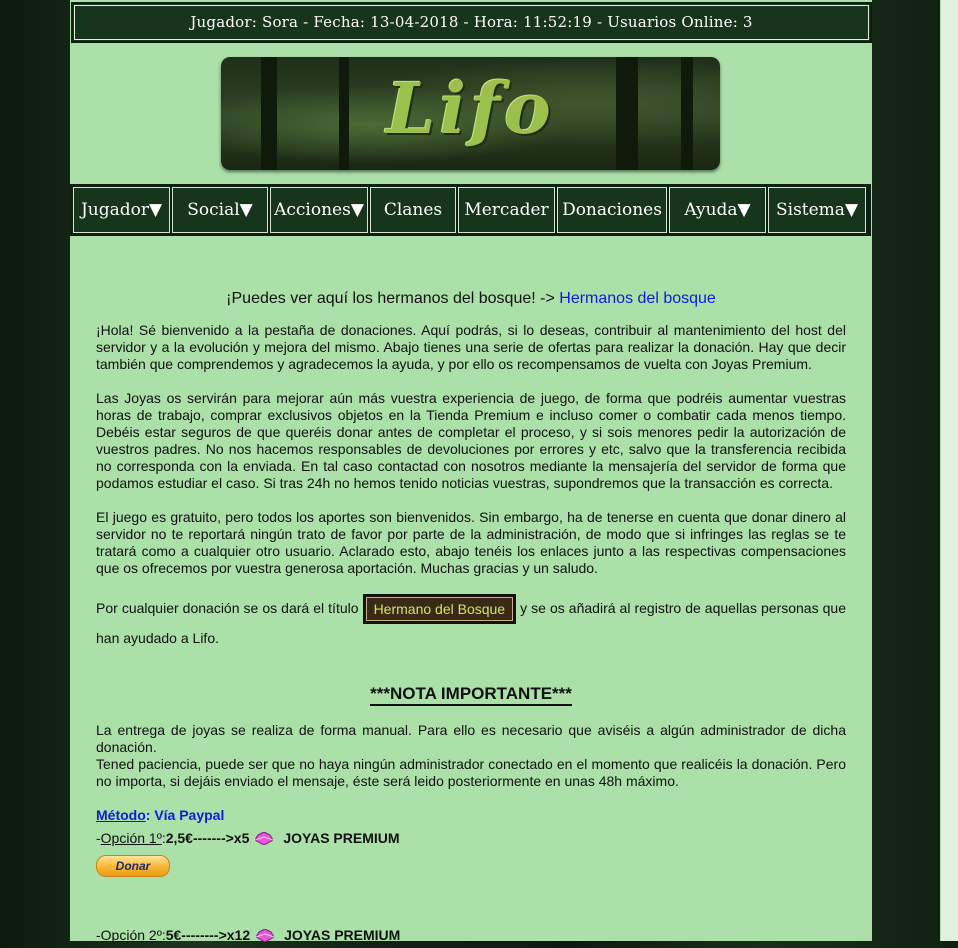 This screenshot has height=948, width=958. What do you see at coordinates (121, 815) in the screenshot?
I see `method-label: Método` at bounding box center [121, 815].